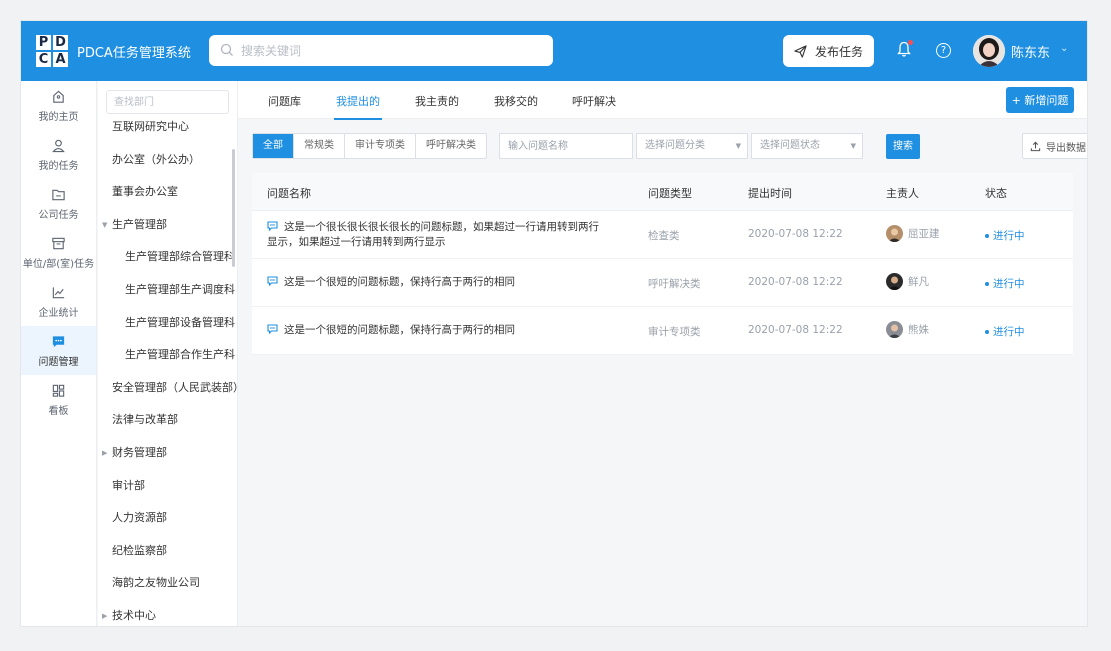 Image resolution: width=1111 pixels, height=651 pixels. Describe the element at coordinates (800, 51) in the screenshot. I see `send-icon` at that location.